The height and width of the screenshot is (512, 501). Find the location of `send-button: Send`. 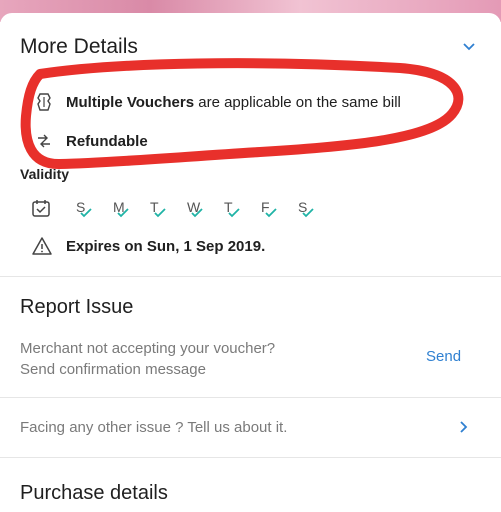

send-button: Send is located at coordinates (443, 356).